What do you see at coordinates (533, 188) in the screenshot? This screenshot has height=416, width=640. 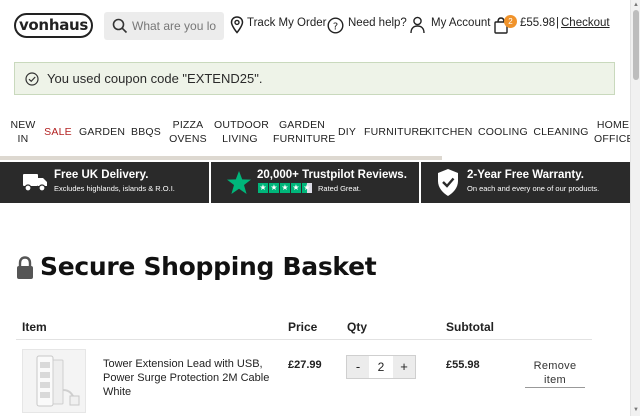 I see `warranty-subtitle: On each and every one of our products.` at bounding box center [533, 188].